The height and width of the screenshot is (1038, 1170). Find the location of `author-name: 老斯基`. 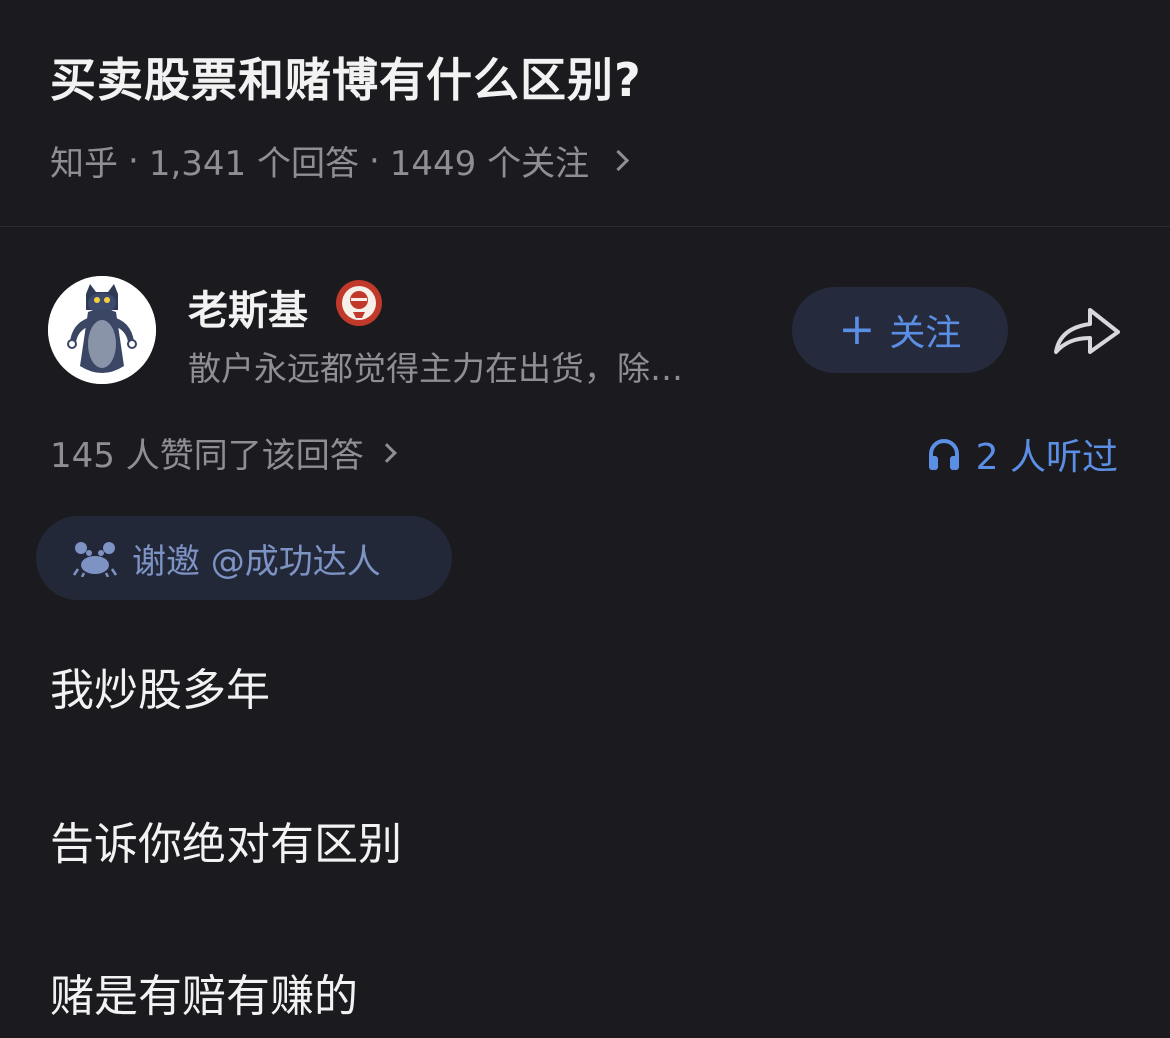

author-name: 老斯基 is located at coordinates (248, 307).